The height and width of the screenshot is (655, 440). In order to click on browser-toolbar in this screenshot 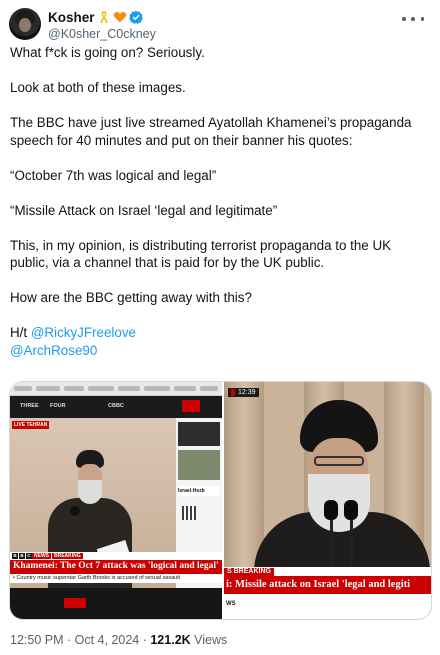, I will do `click(116, 389)`.